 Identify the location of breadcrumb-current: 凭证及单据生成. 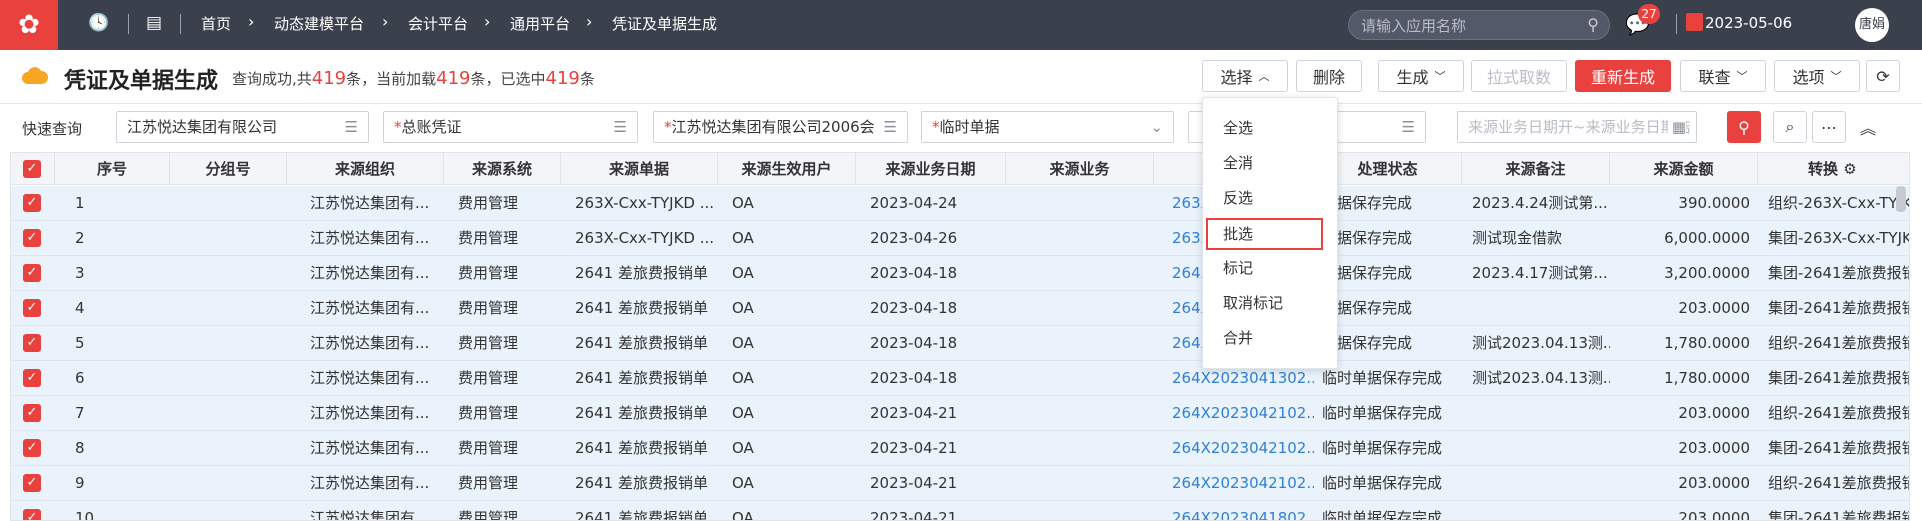
(664, 23).